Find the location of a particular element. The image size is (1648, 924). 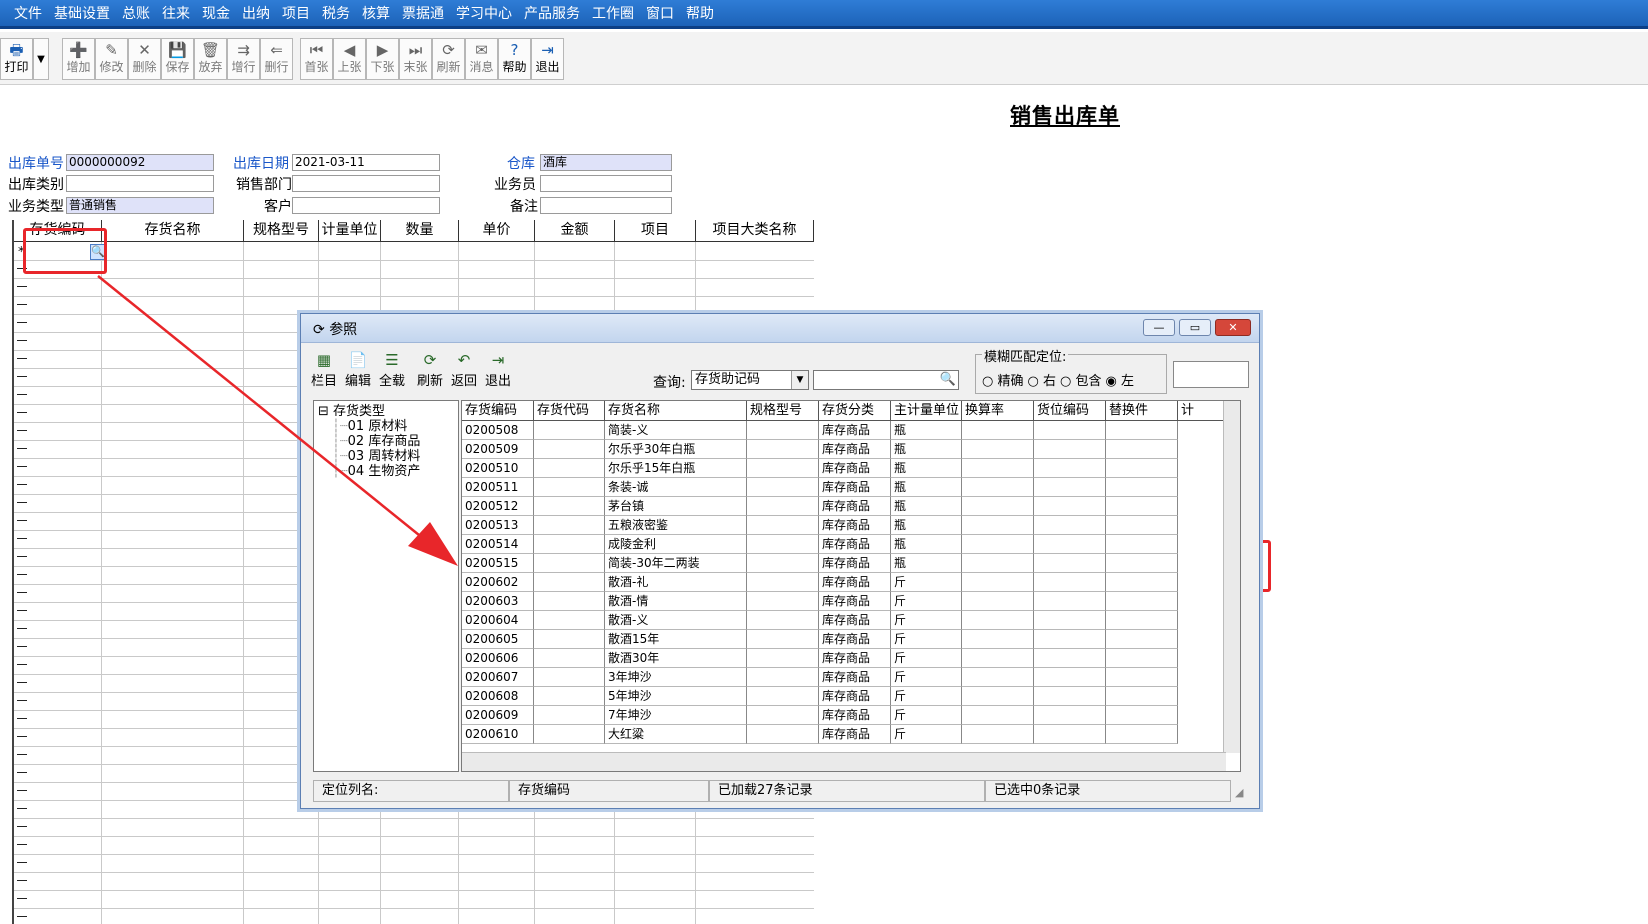

table-cell: 瓶 is located at coordinates (926, 487).